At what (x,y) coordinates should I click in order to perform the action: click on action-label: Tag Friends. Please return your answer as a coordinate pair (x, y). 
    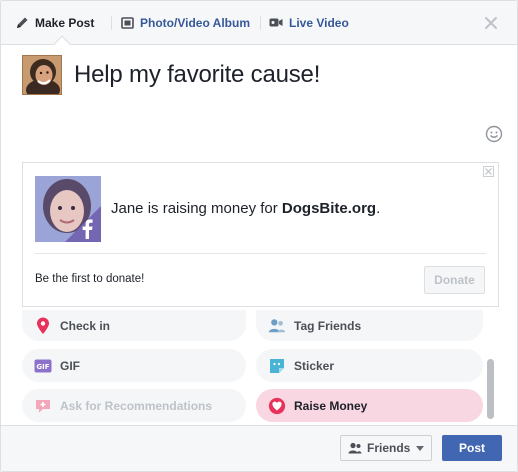
    Looking at the image, I should click on (328, 325).